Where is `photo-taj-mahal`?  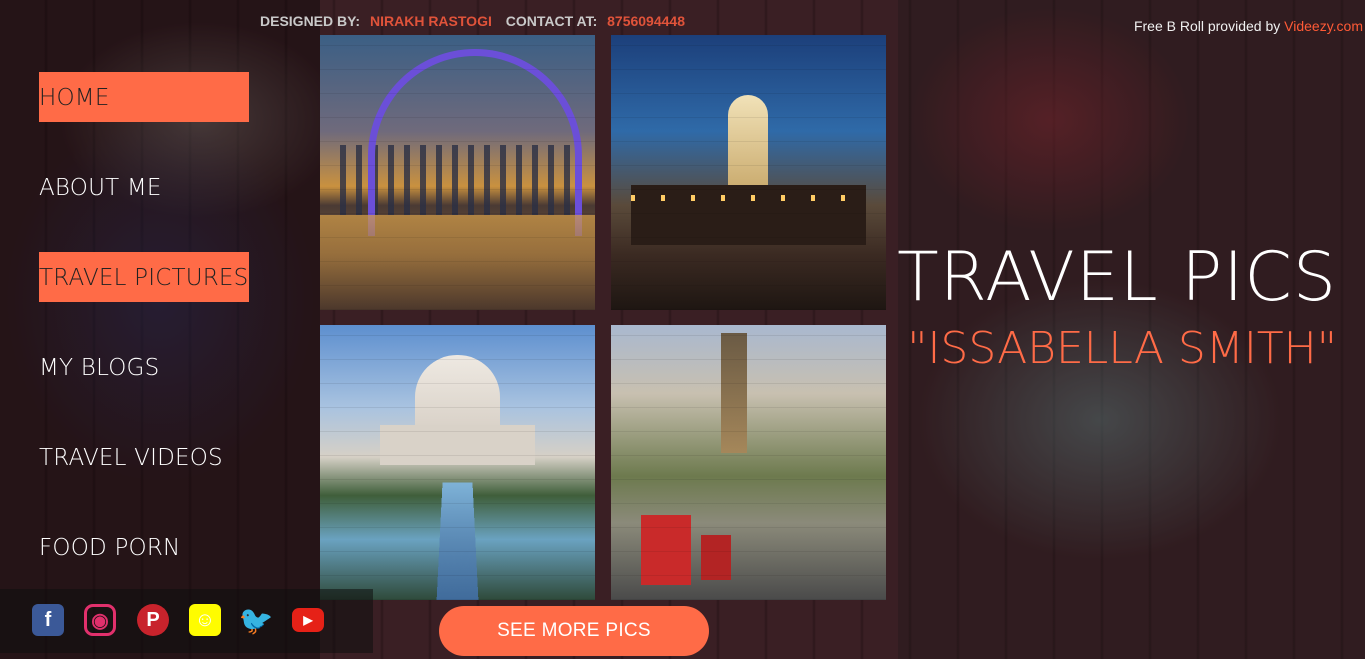
photo-taj-mahal is located at coordinates (457, 462).